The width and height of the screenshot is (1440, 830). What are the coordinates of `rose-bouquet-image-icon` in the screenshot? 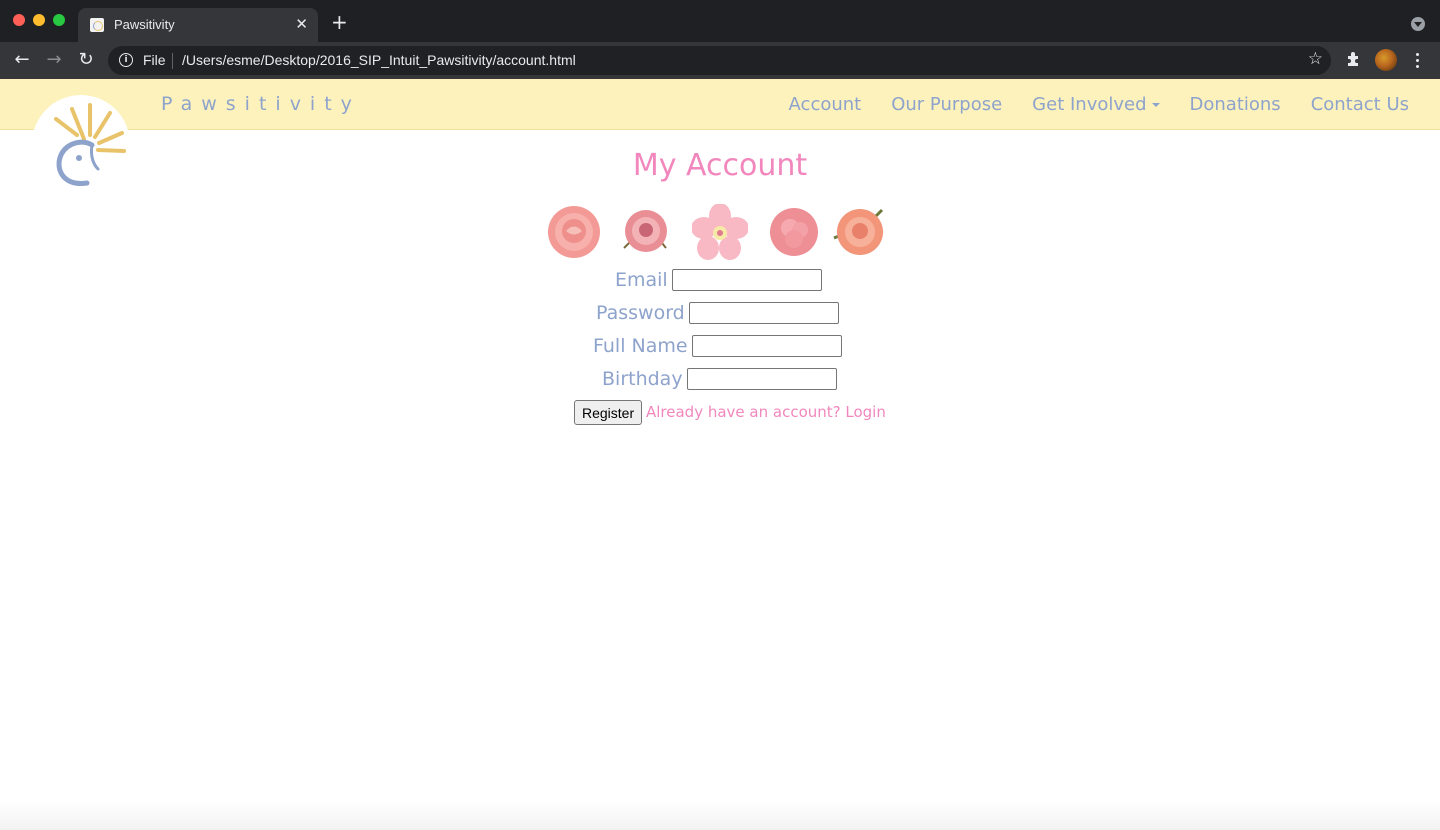 It's located at (645, 231).